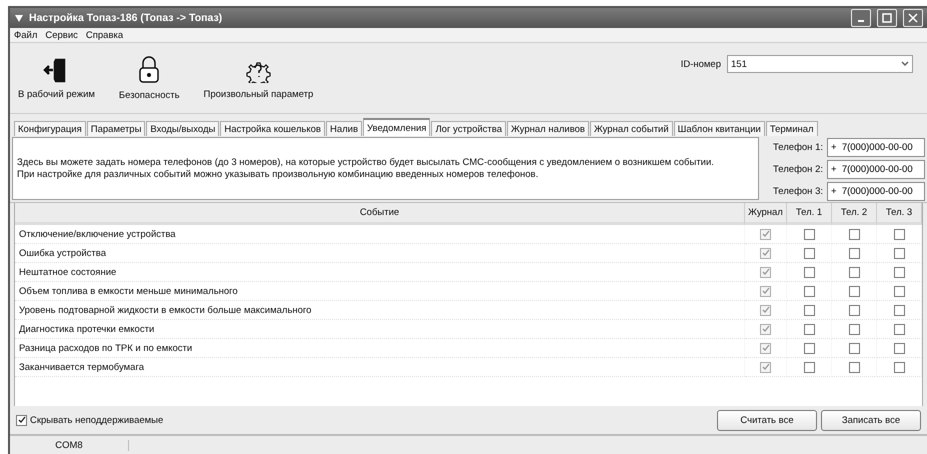 This screenshot has height=454, width=927. I want to click on tab: Конфигурация, so click(50, 128).